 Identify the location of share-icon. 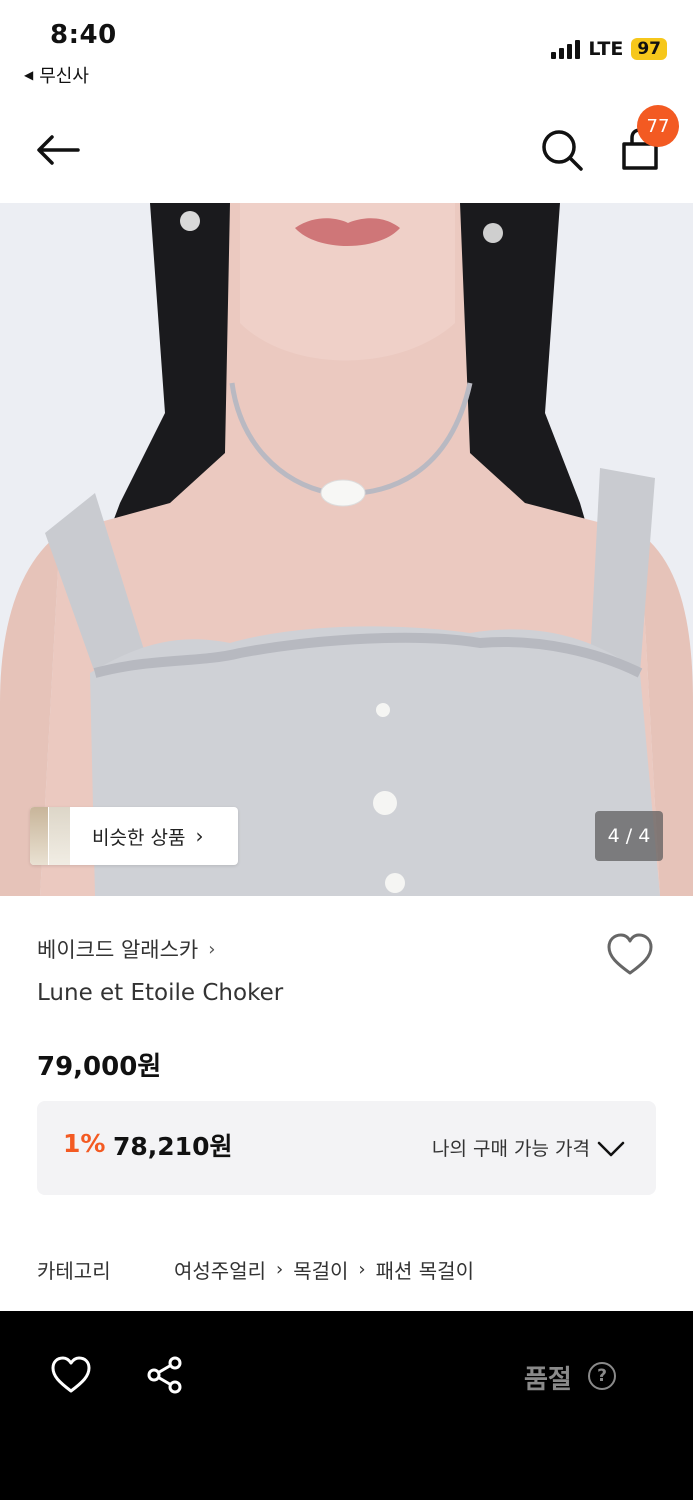
(164, 1375).